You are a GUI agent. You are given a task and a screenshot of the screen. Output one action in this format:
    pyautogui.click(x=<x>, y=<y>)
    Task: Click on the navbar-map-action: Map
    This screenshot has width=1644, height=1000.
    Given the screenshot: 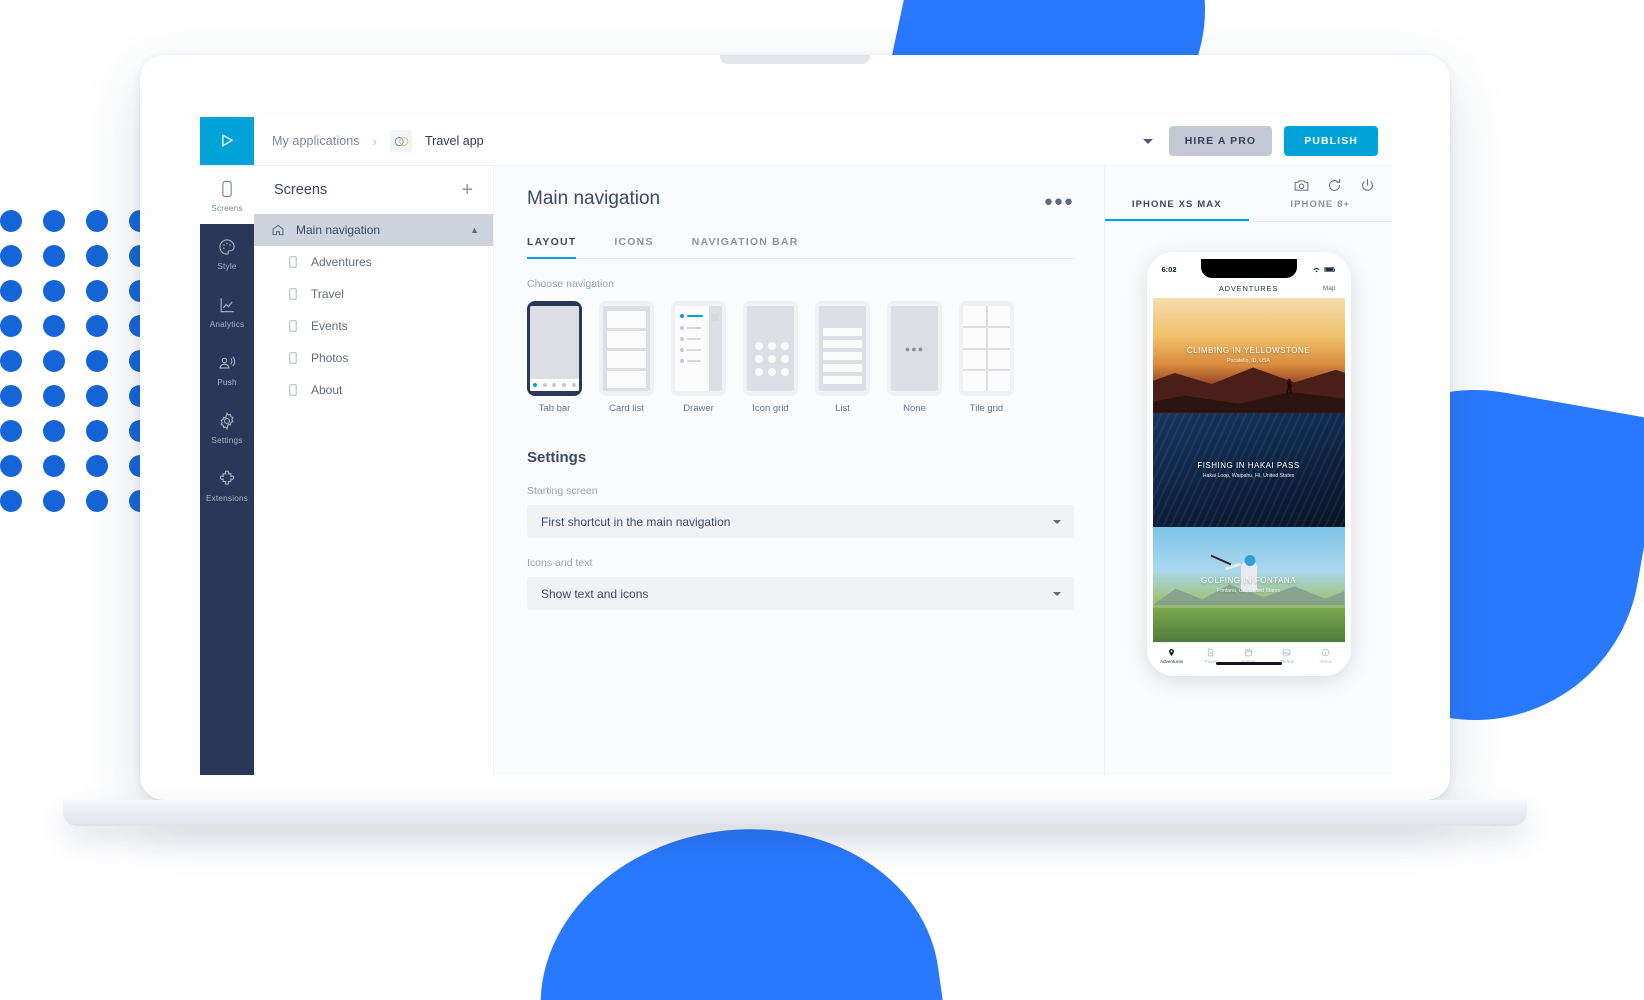 What is the action you would take?
    pyautogui.click(x=1329, y=288)
    